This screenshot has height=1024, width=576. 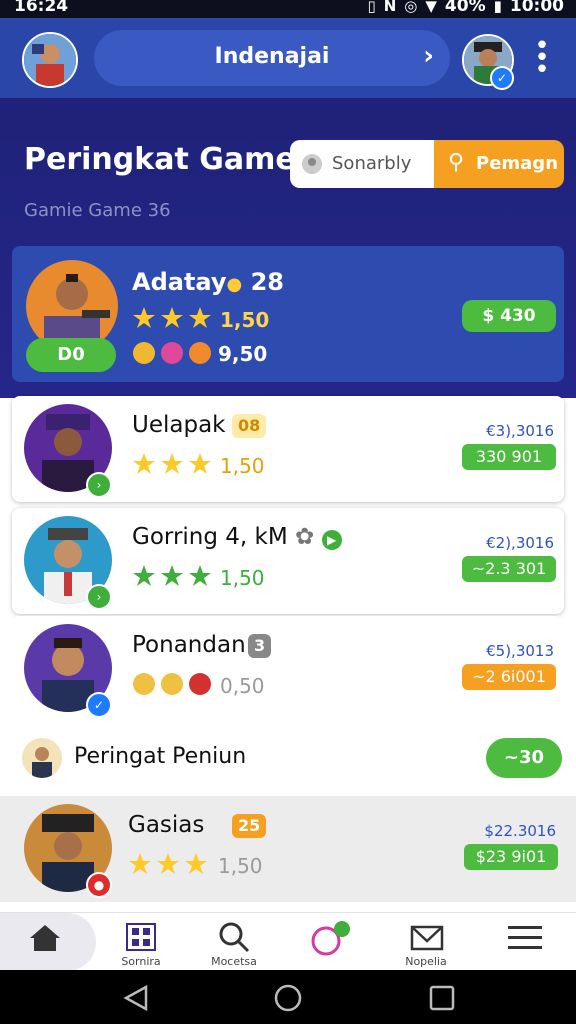 I want to click on status-bar: 16:24 ▯ N ◎ ▼ 40% ▮ 10:00, so click(x=288, y=9).